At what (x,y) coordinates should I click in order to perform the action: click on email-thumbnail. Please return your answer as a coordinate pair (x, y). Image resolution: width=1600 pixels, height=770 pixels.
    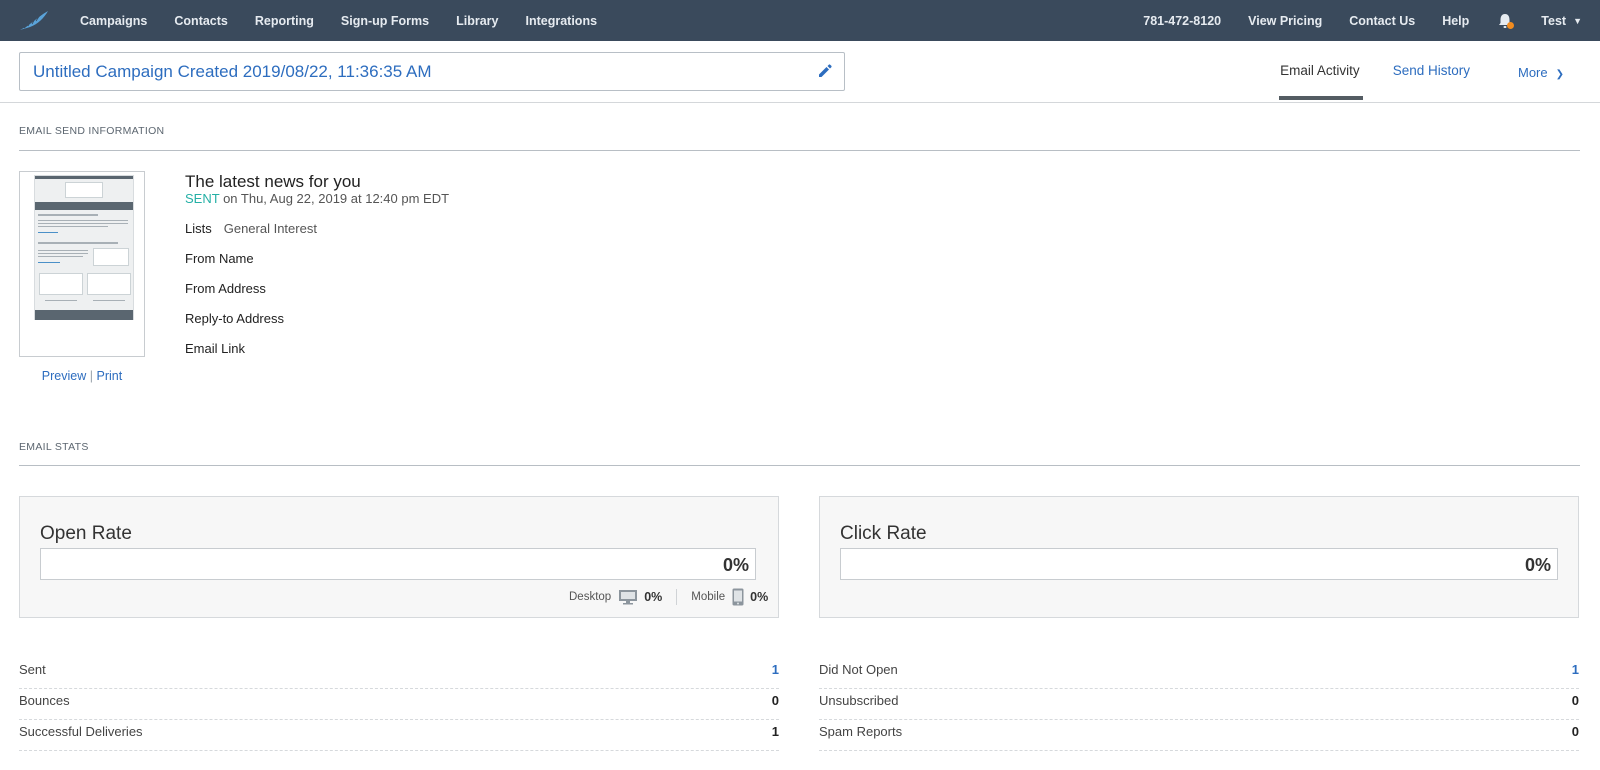
    Looking at the image, I should click on (82, 264).